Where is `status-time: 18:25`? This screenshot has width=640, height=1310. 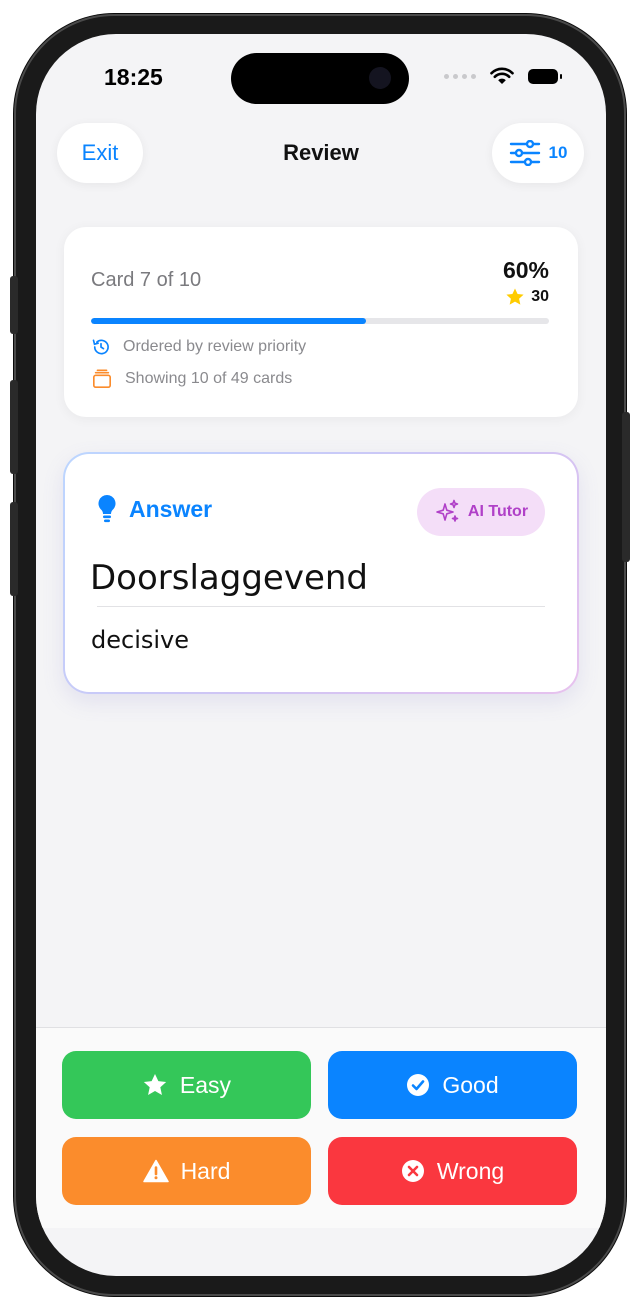 status-time: 18:25 is located at coordinates (133, 77).